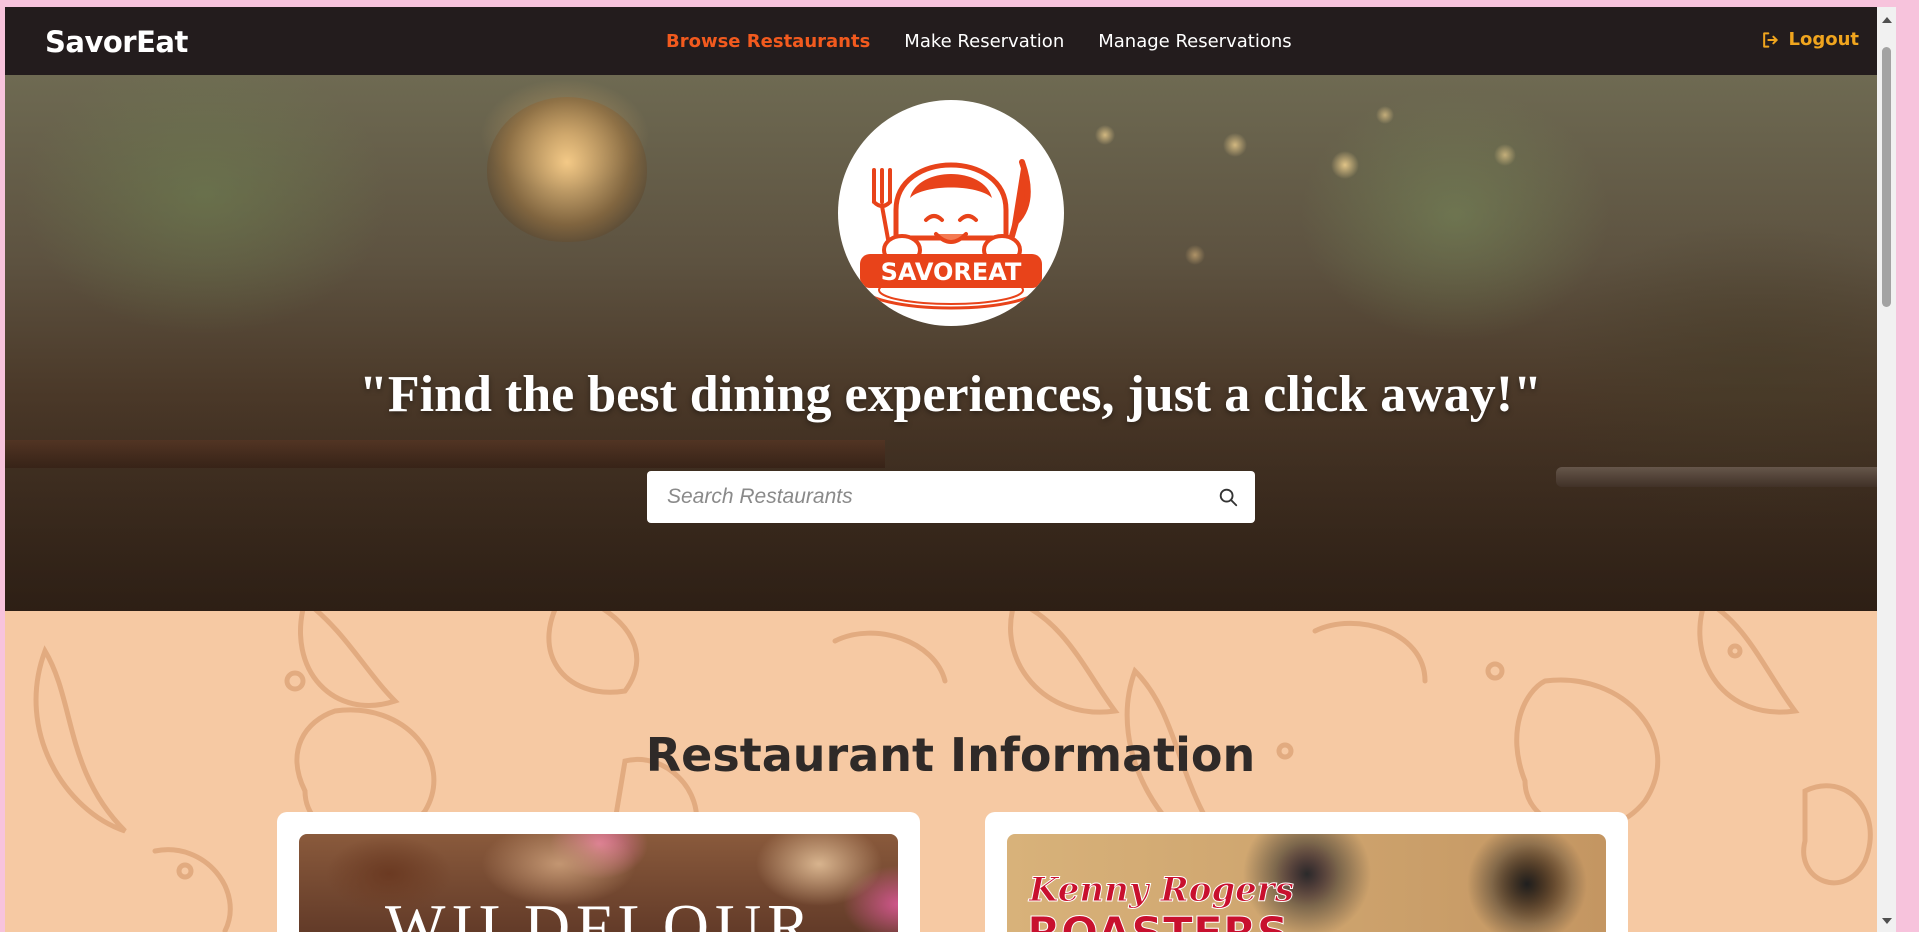 This screenshot has height=932, width=1919. I want to click on restaurant-card-image: WILDFLOUR, so click(598, 883).